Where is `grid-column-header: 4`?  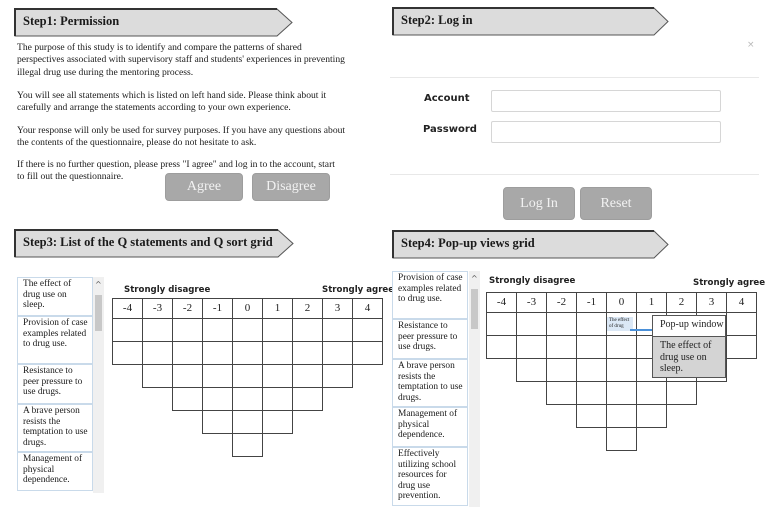
grid-column-header: 4 is located at coordinates (741, 302).